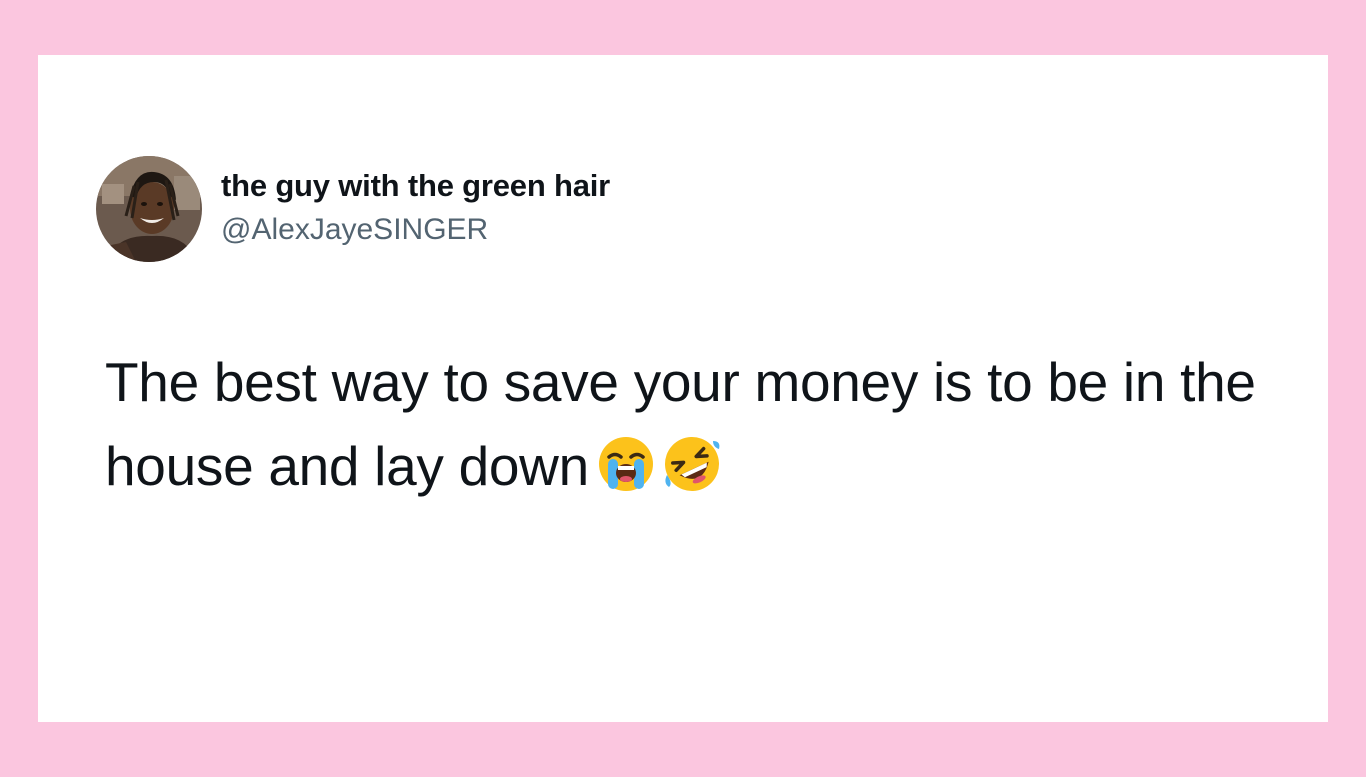  Describe the element at coordinates (354, 230) in the screenshot. I see `user-handle: @AlexJayeSINGER` at that location.